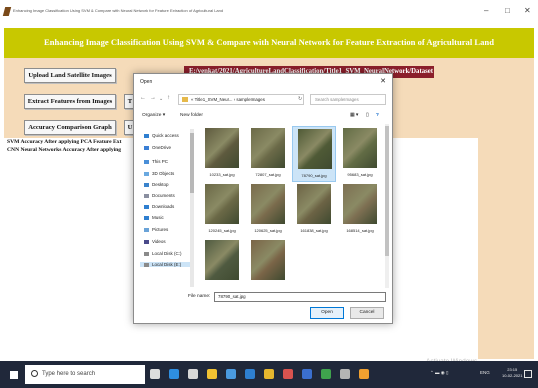 The width and height of the screenshot is (538, 388). What do you see at coordinates (70, 101) in the screenshot?
I see `extract-features-button: Extract Features from Images` at bounding box center [70, 101].